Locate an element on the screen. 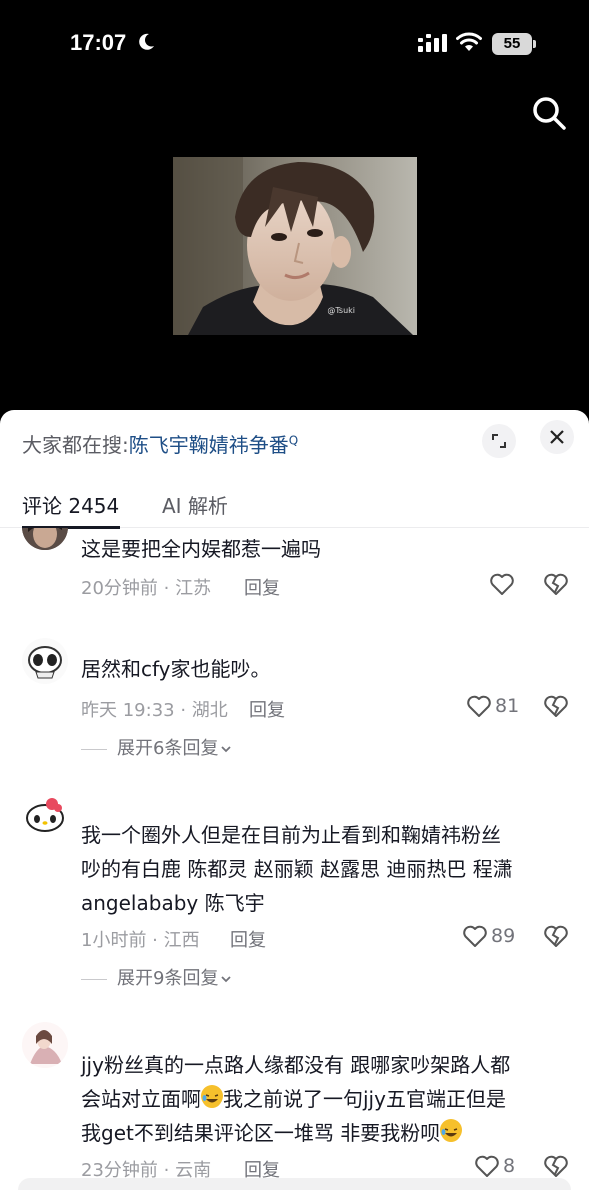 The image size is (589, 1190). comment-segment: 我get不到结果评论区一堆骂 非要我粉呗 is located at coordinates (261, 1133).